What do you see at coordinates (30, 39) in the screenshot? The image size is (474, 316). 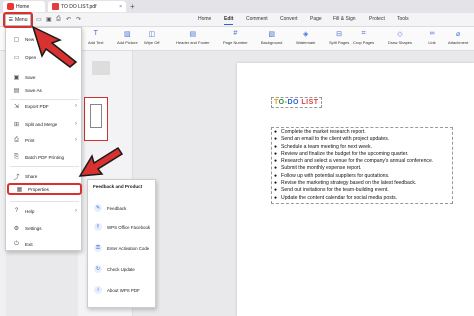 I see `menu-item-label: New` at bounding box center [30, 39].